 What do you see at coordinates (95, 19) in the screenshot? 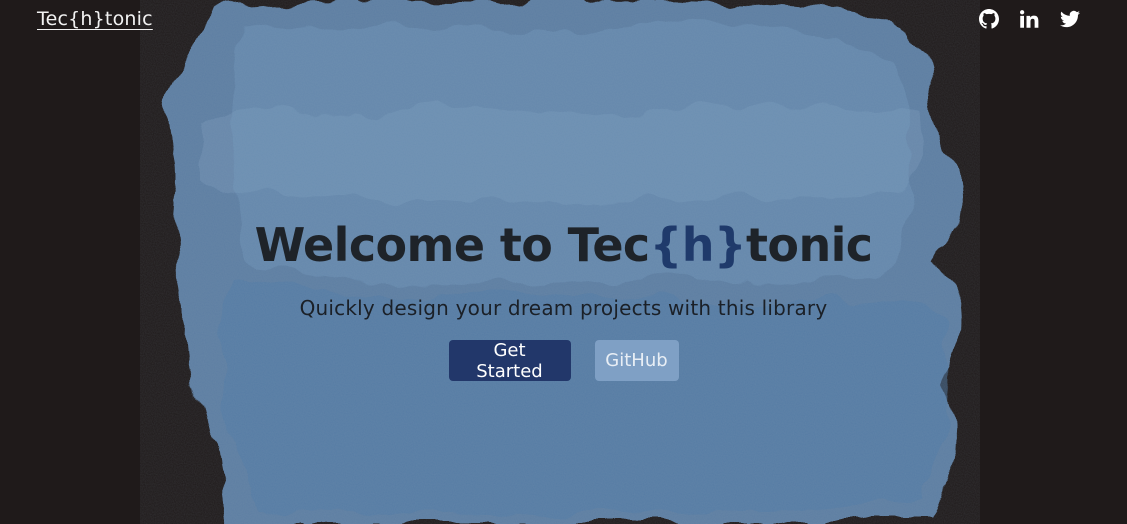
I see `brand-logo-link: Tec{h}tonic` at bounding box center [95, 19].